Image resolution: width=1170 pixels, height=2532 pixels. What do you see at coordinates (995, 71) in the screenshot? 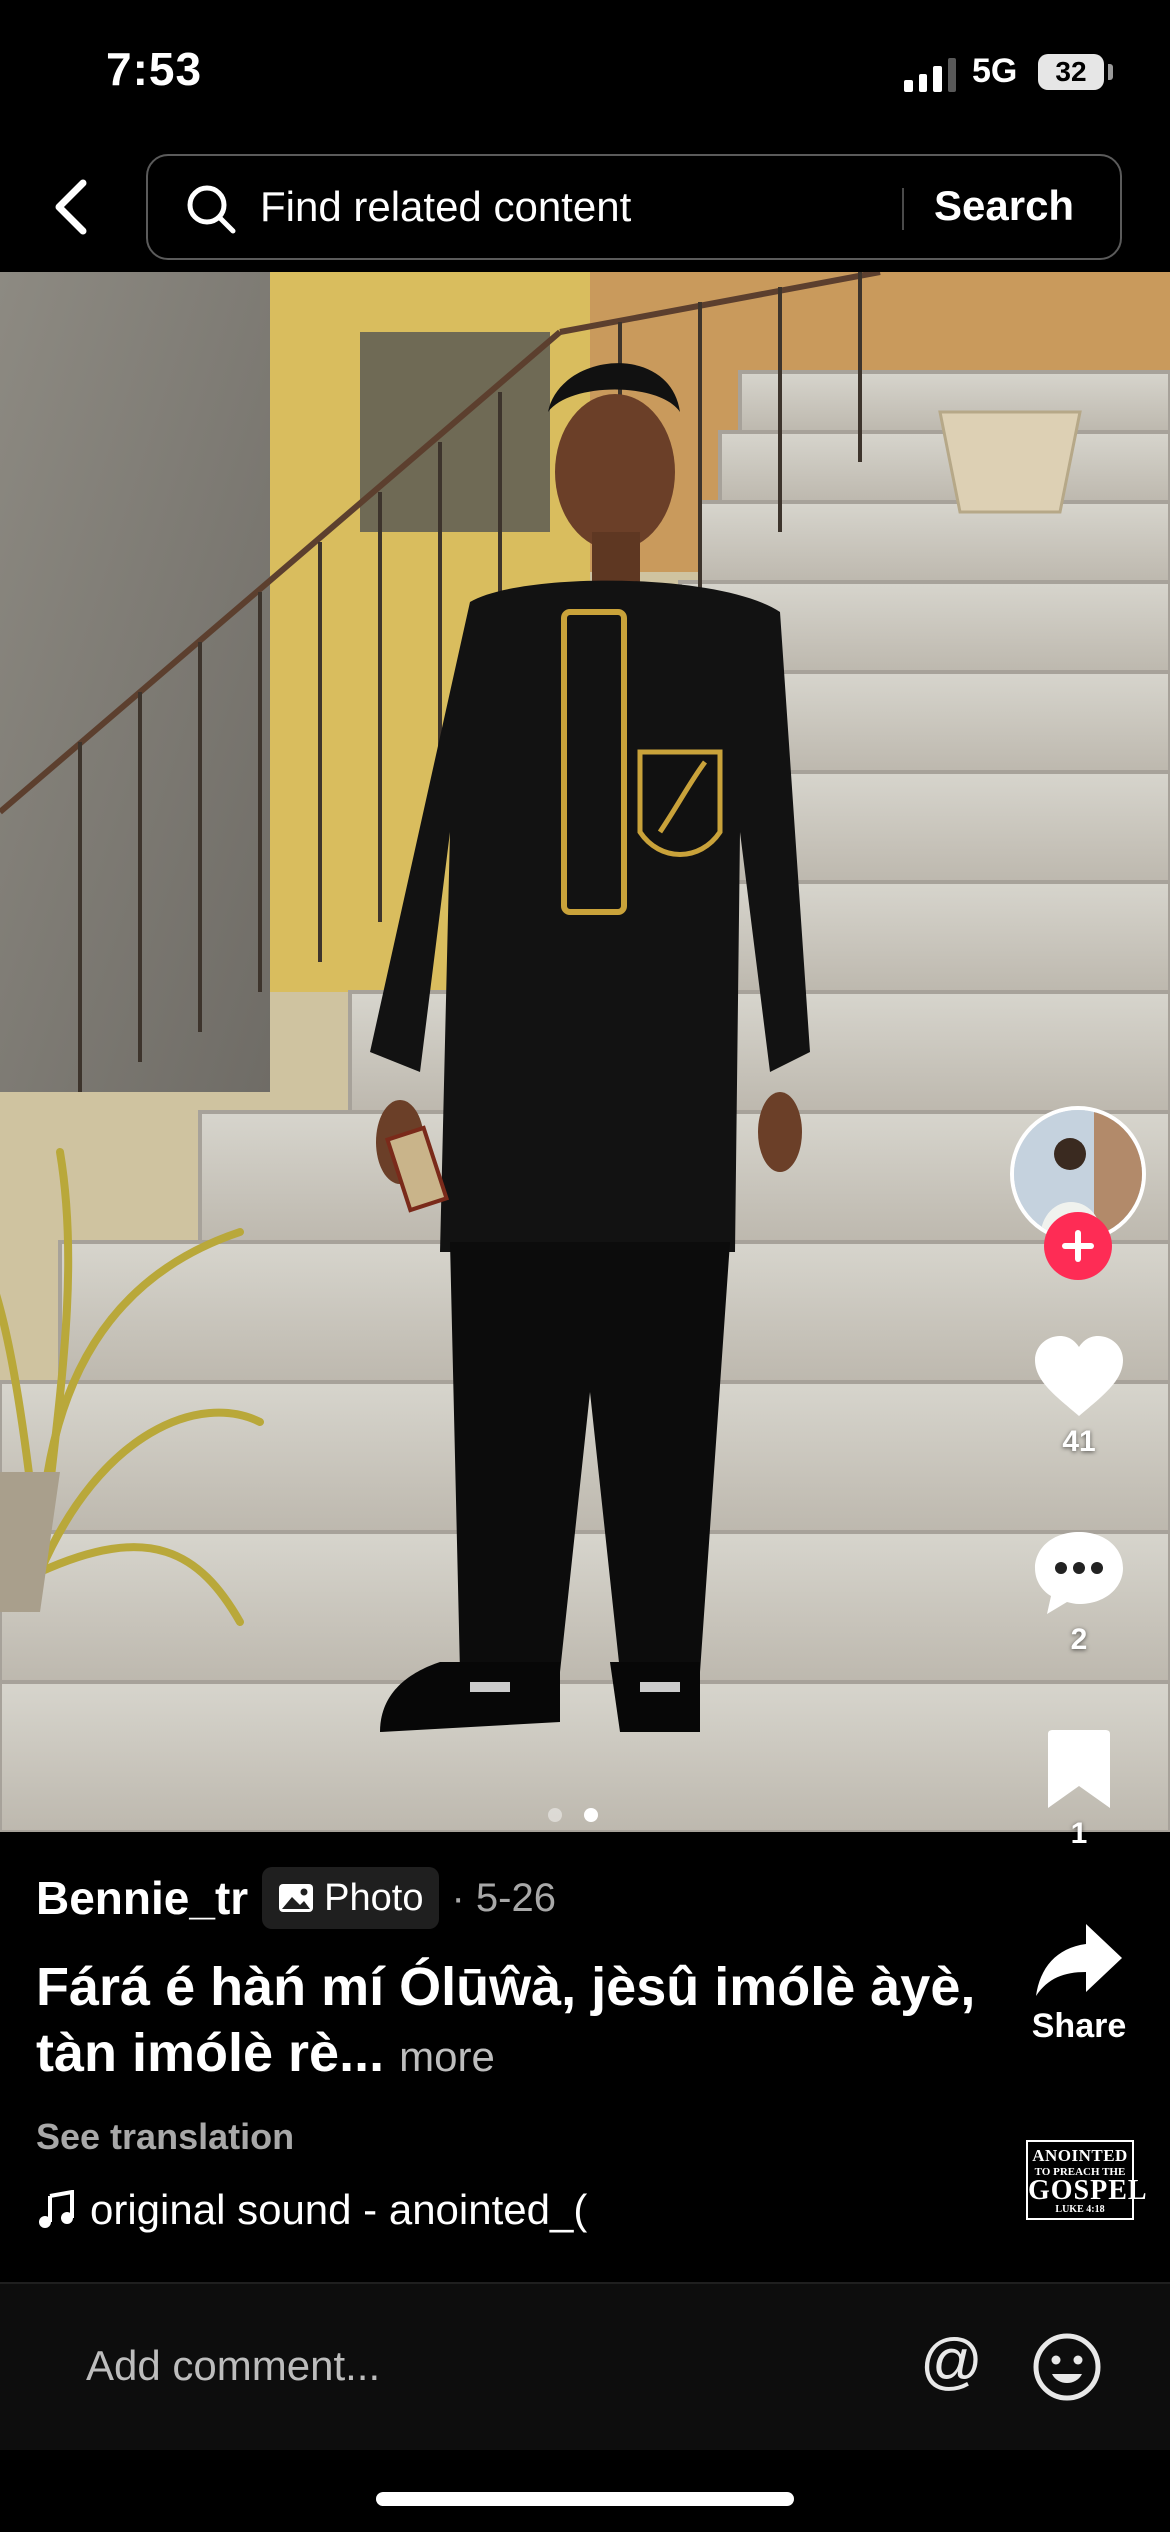
I see `network-label: 5G` at bounding box center [995, 71].